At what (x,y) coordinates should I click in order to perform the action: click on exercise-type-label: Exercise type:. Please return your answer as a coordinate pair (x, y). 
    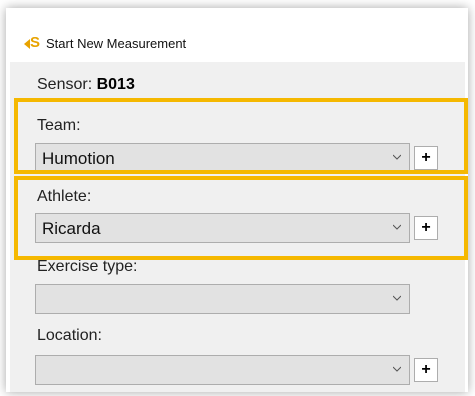
    Looking at the image, I should click on (87, 266).